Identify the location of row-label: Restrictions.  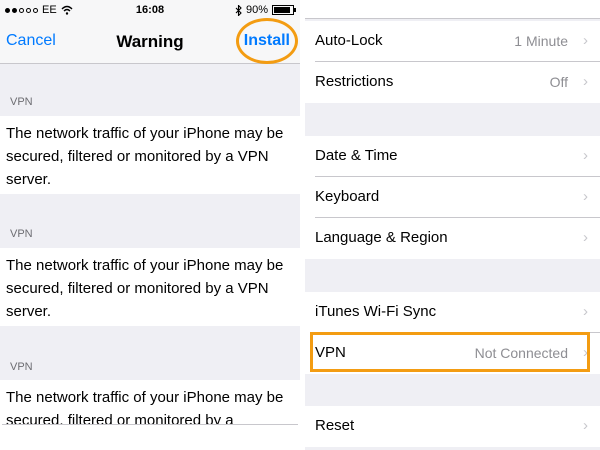
(354, 81).